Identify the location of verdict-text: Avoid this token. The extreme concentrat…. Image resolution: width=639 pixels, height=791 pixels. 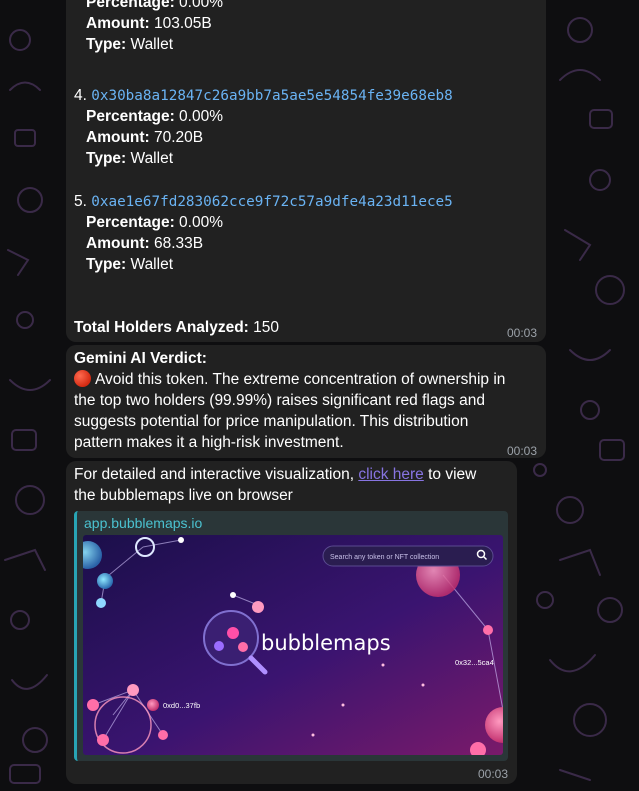
(300, 379).